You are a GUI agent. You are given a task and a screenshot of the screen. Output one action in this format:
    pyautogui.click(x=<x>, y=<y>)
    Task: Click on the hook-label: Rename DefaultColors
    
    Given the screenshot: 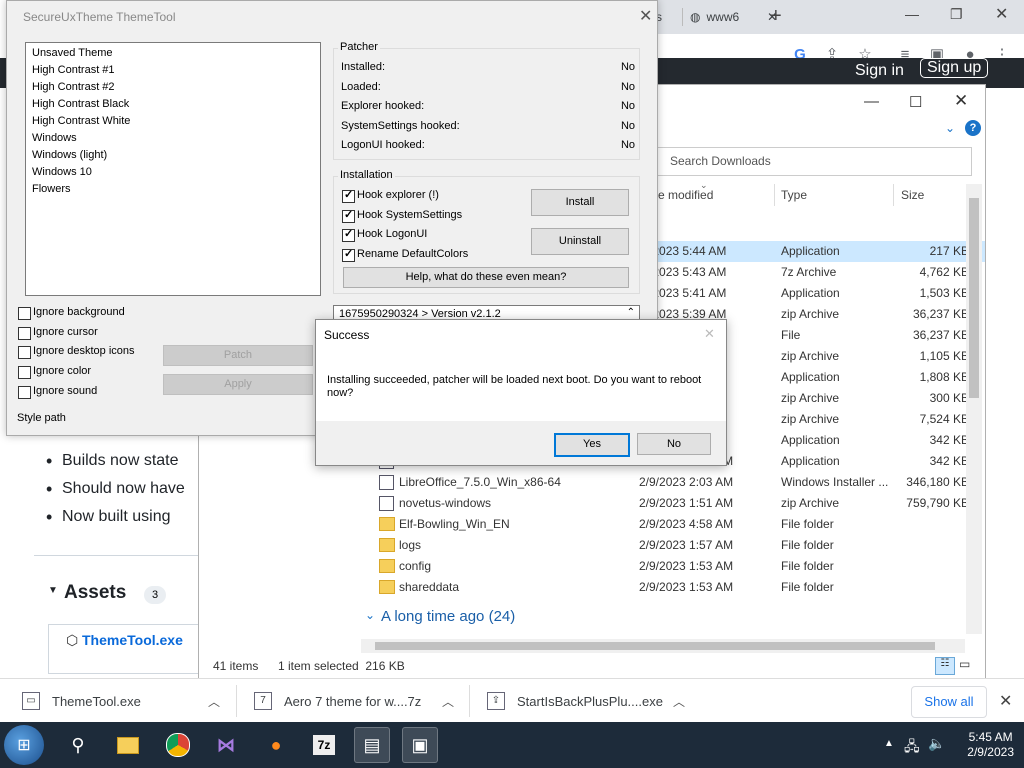 What is the action you would take?
    pyautogui.click(x=412, y=254)
    